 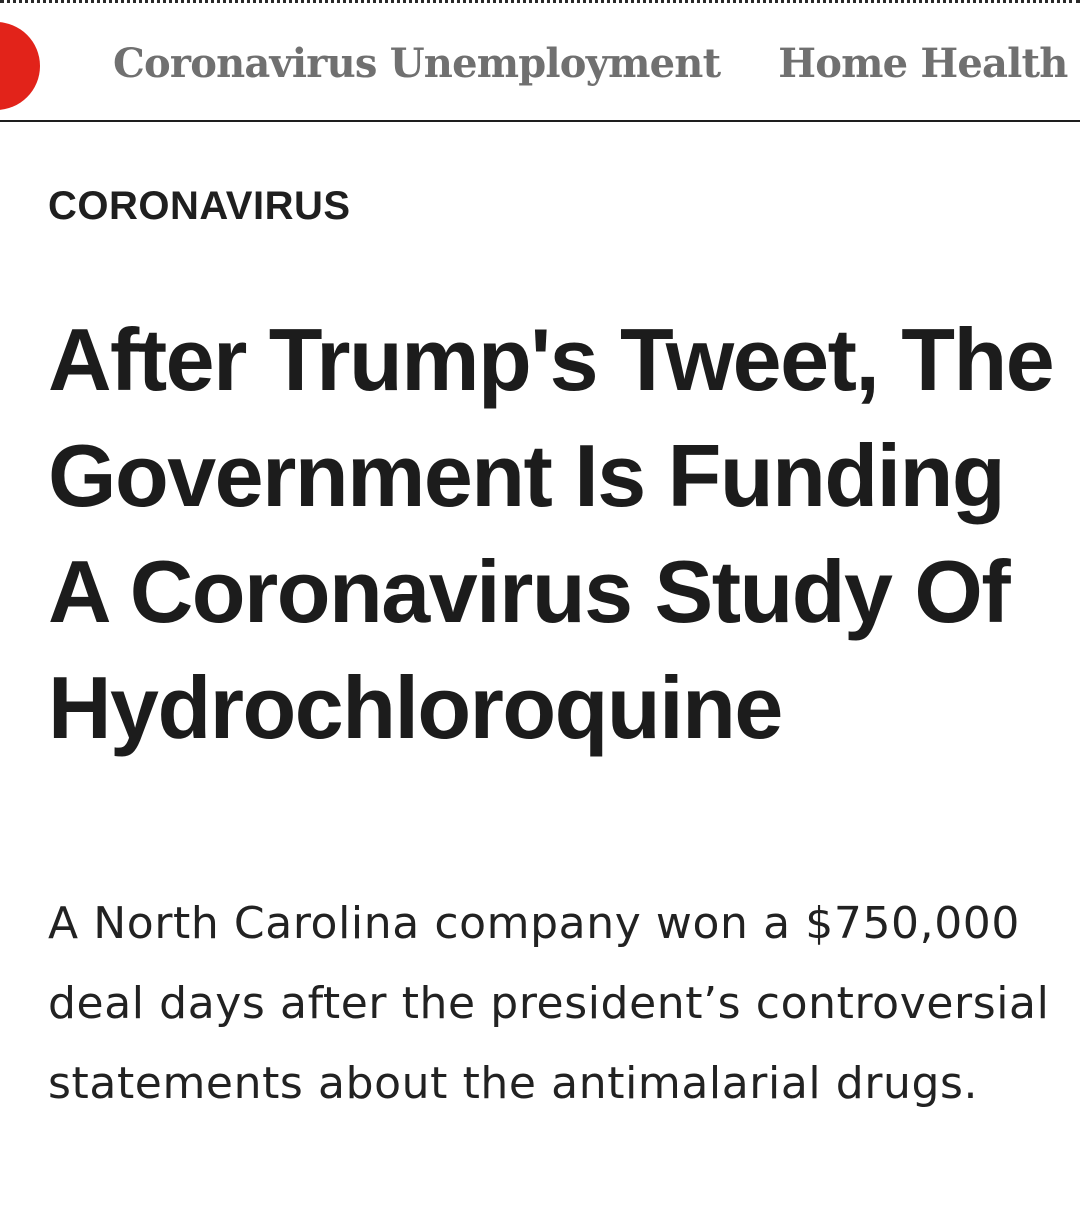 I want to click on nav-links: Coronavirus Unemployment Home Health, so click(x=596, y=64).